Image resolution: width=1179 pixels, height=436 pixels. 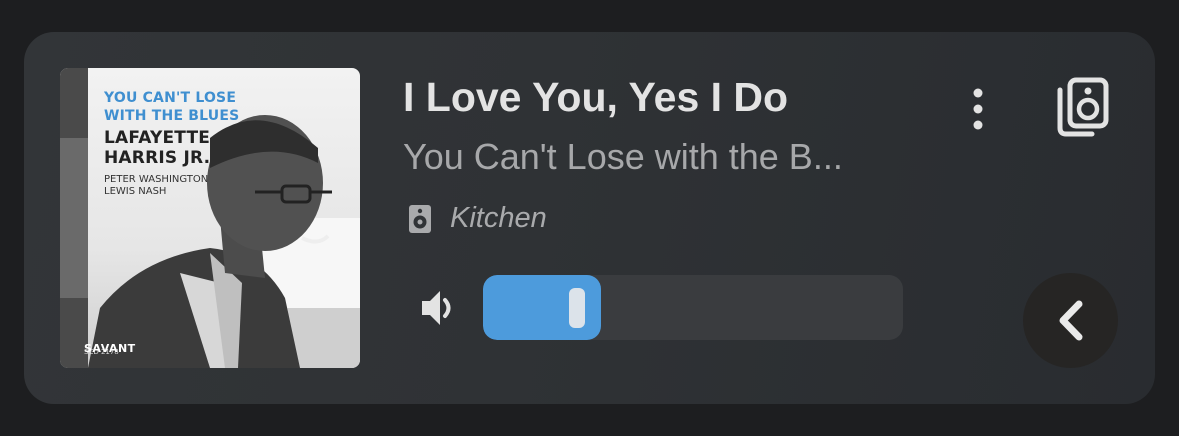 I want to click on album-title-line2: WITH THE BLUES, so click(x=172, y=116).